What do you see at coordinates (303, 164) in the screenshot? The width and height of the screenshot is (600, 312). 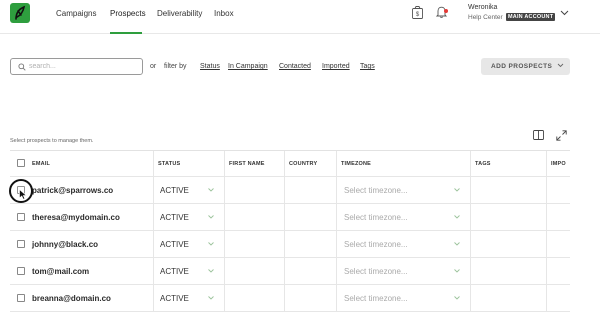 I see `column-header-country: COUNTRY` at bounding box center [303, 164].